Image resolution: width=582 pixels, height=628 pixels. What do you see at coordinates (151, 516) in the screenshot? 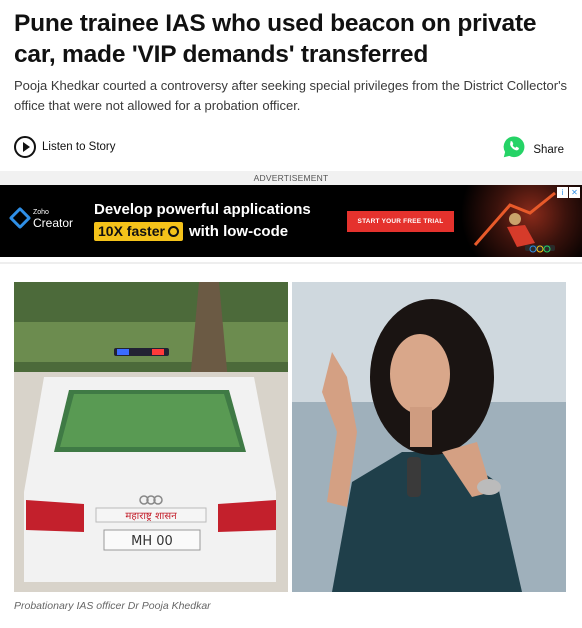
I see `svg-text: महाराष्ट्र शासन` at bounding box center [151, 516].